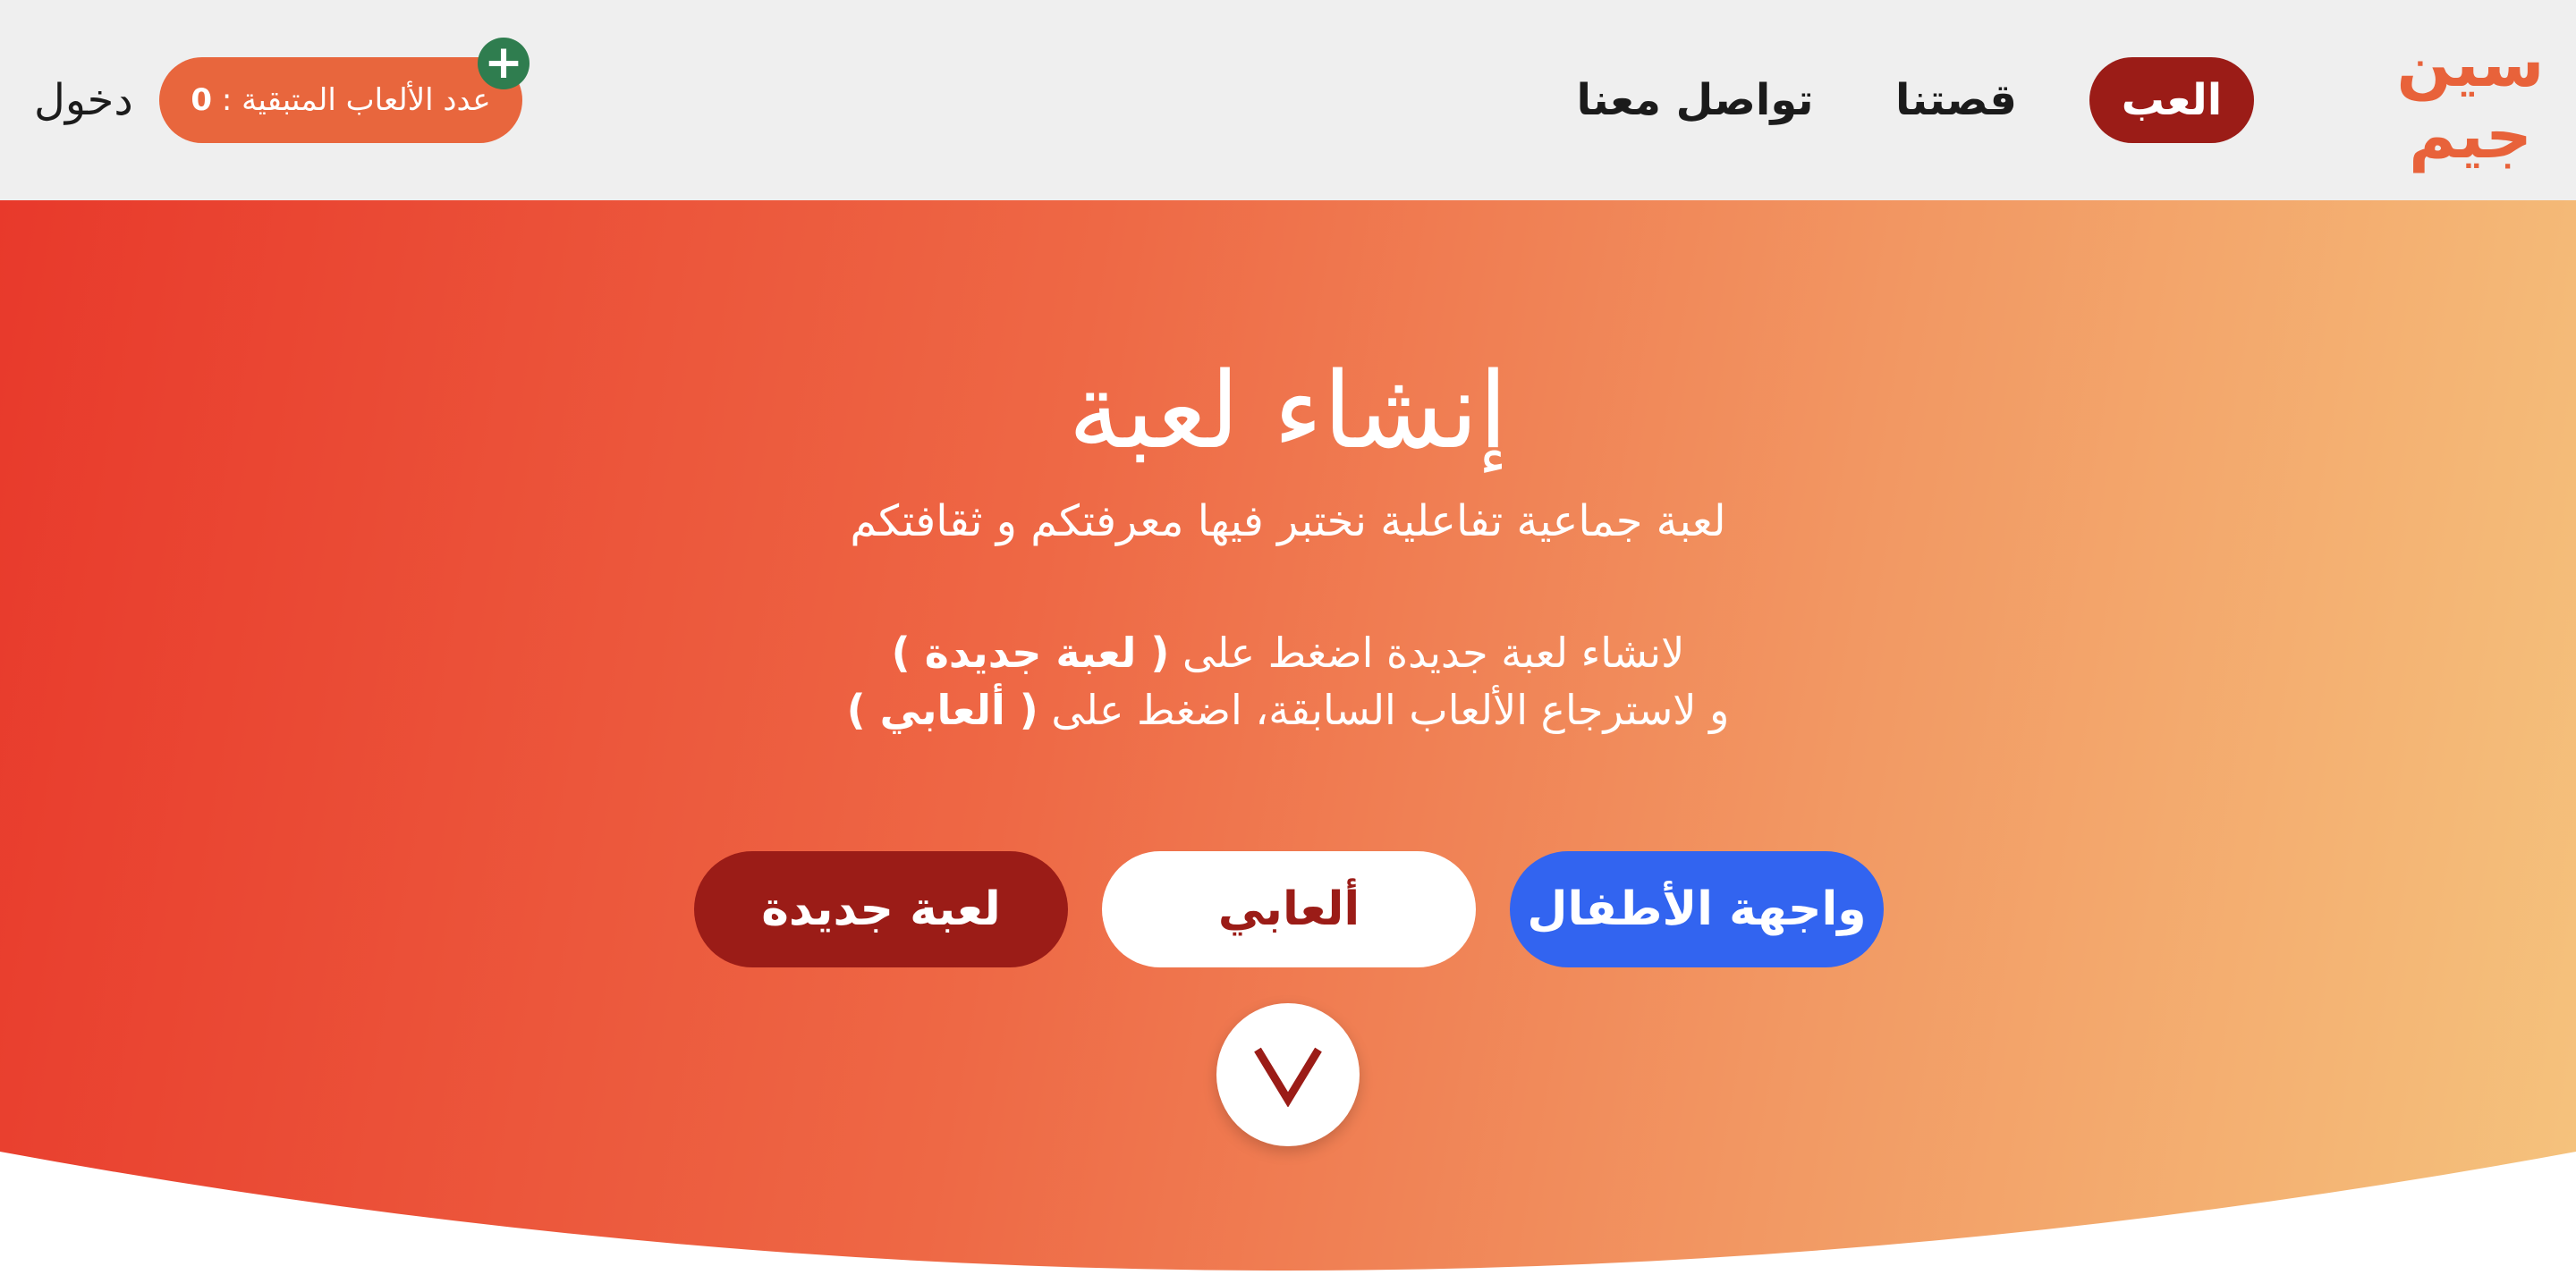 The image size is (2576, 1275). What do you see at coordinates (1030, 653) in the screenshot?
I see `instruction-new-game-bold: ( لعبة جديدة )` at bounding box center [1030, 653].